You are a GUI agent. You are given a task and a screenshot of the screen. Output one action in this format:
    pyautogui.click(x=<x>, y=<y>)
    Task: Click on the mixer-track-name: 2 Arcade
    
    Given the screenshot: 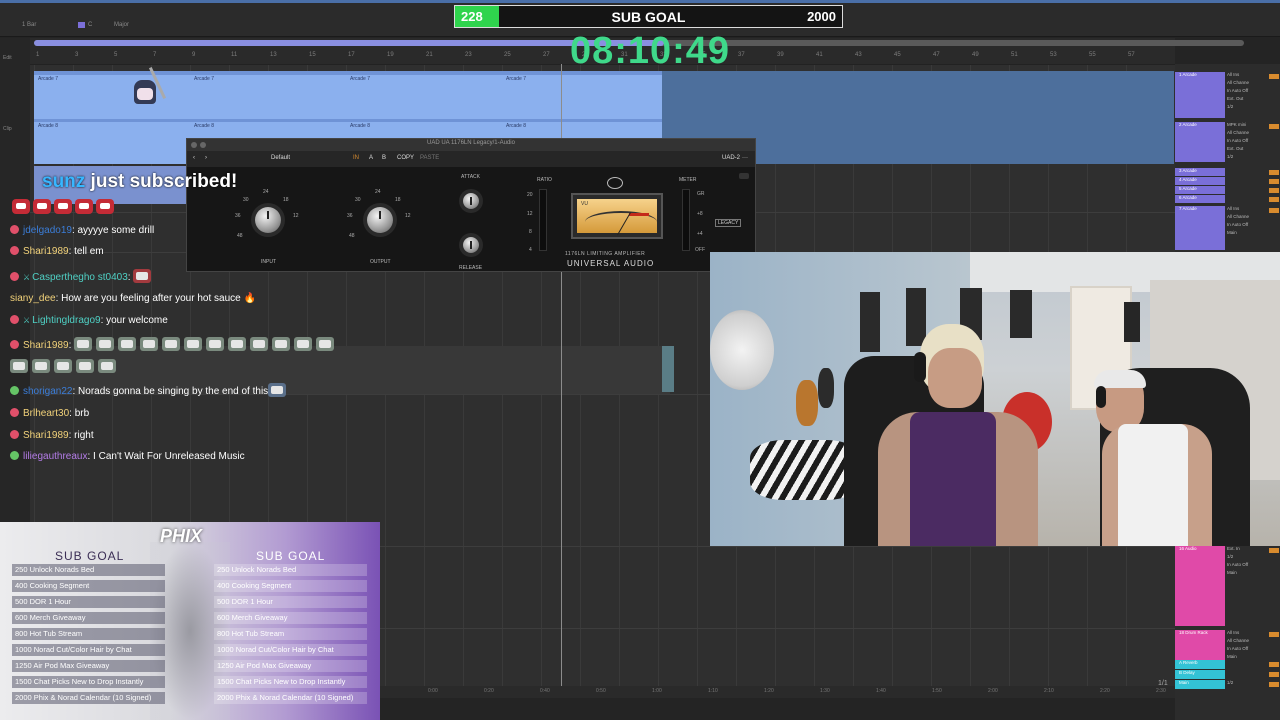 What is the action you would take?
    pyautogui.click(x=1200, y=142)
    